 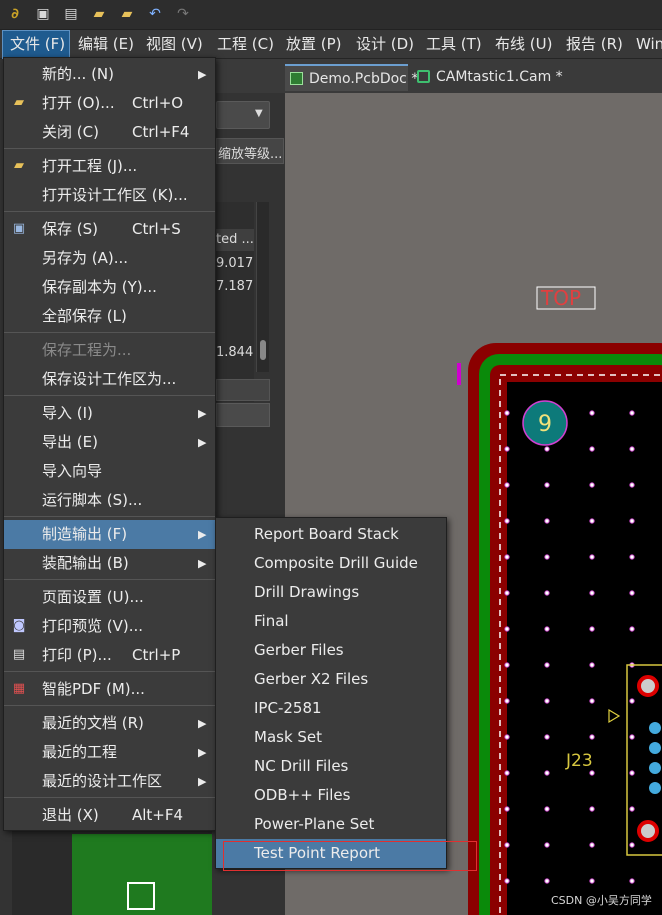 What do you see at coordinates (454, 44) in the screenshot?
I see `menu-tools: 工具 (T)` at bounding box center [454, 44].